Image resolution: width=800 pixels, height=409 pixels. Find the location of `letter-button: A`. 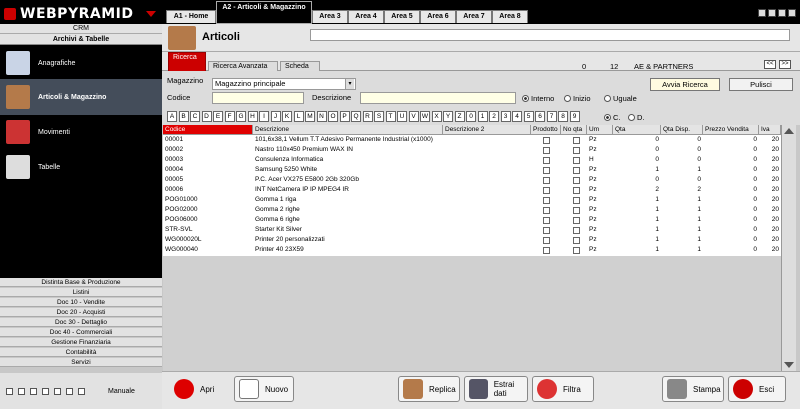

letter-button: A is located at coordinates (172, 116).